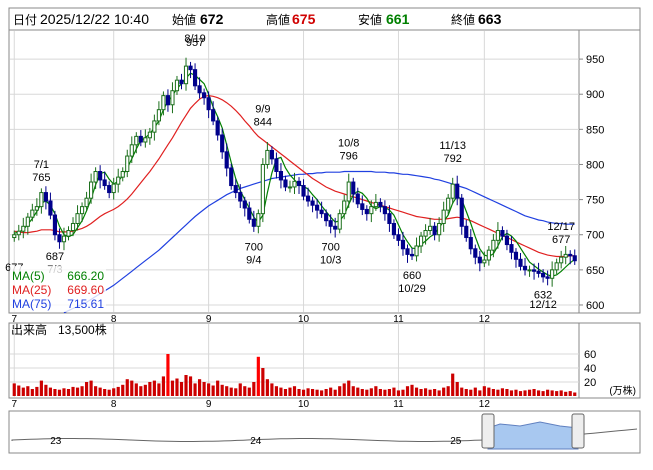 This screenshot has width=653, height=470. Describe the element at coordinates (590, 383) in the screenshot. I see `volume-y-tick-label: 20` at that location.